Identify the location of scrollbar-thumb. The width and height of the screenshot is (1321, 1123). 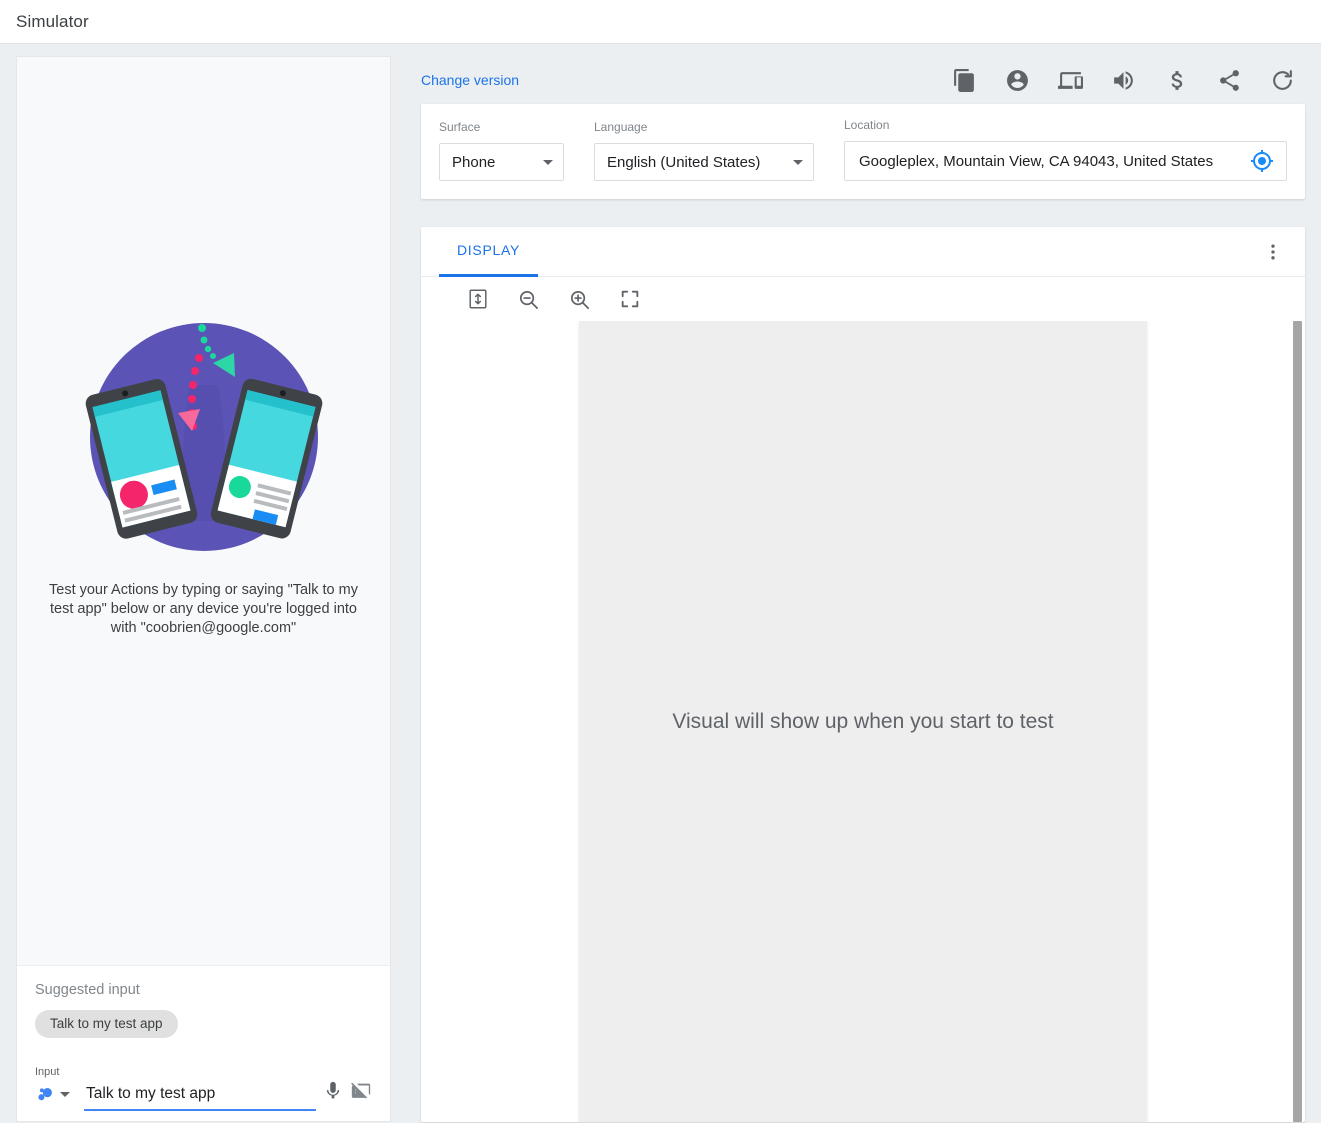
(1297, 721).